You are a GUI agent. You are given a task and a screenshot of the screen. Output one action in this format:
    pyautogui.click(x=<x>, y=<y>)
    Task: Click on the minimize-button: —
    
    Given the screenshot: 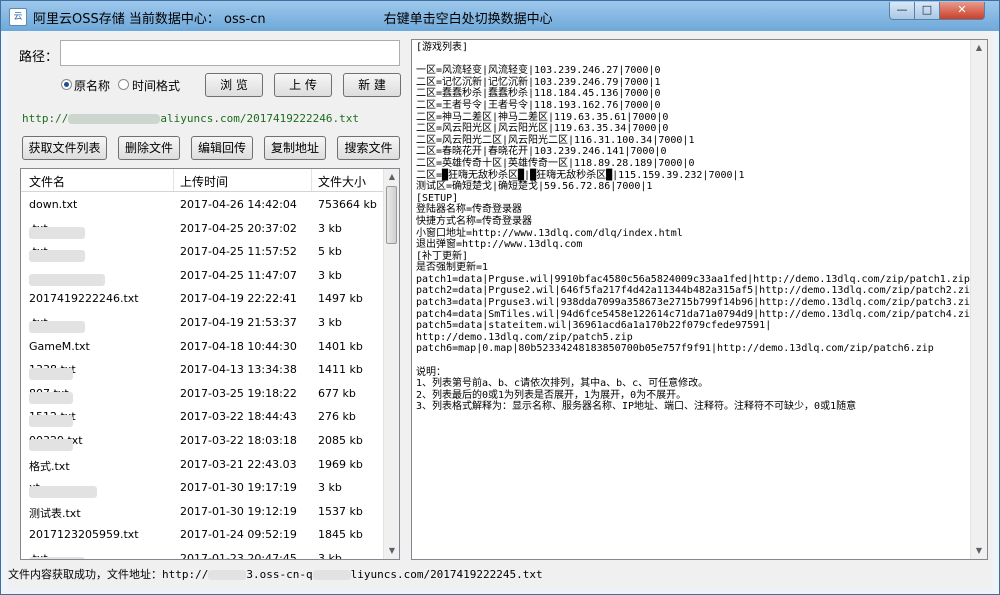 What is the action you would take?
    pyautogui.click(x=902, y=11)
    